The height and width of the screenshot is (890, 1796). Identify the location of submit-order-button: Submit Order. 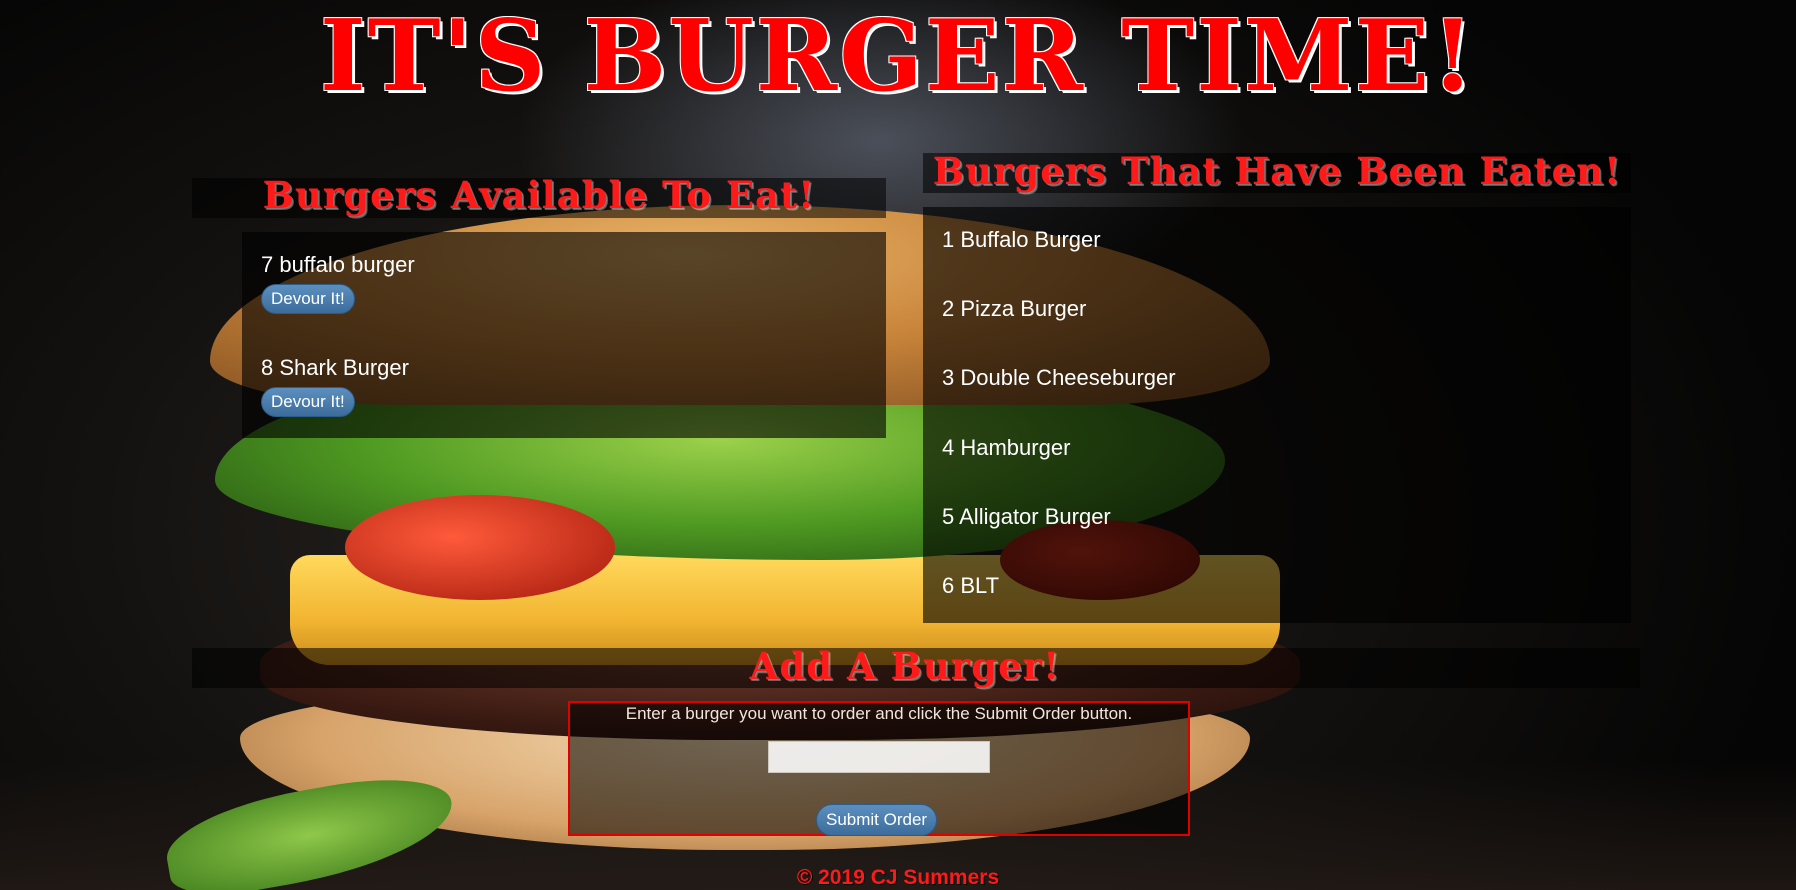
(877, 820).